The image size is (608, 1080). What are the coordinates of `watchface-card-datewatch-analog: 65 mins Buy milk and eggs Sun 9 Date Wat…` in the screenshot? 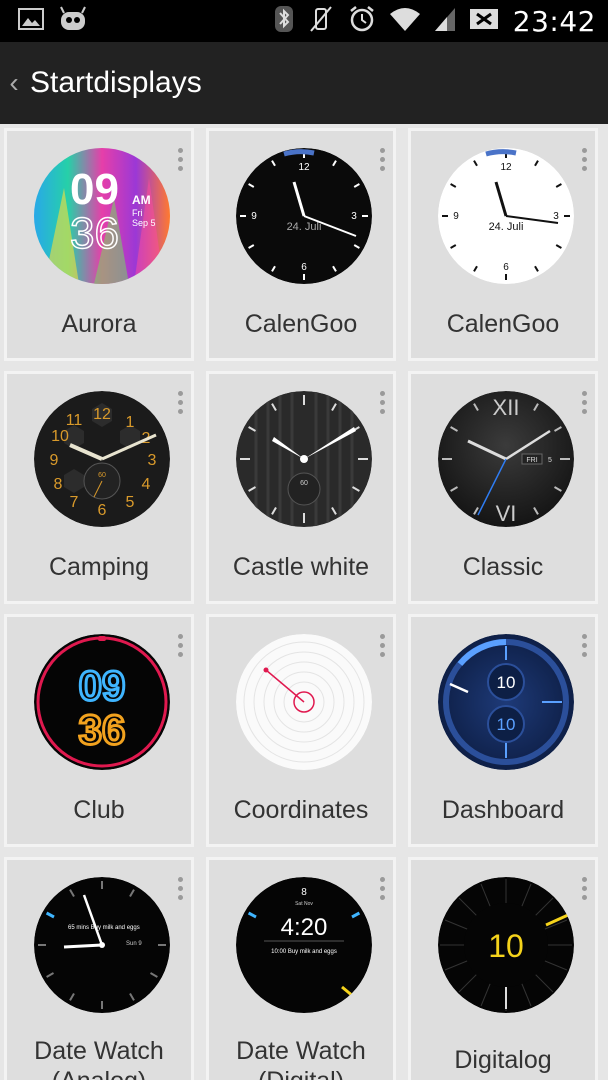 It's located at (99, 968).